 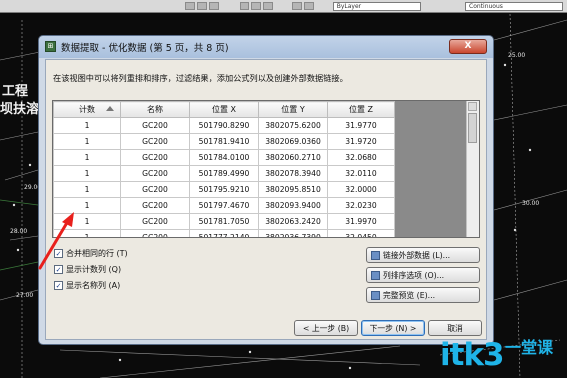 I want to click on annotation-arrow, so click(x=56, y=241).